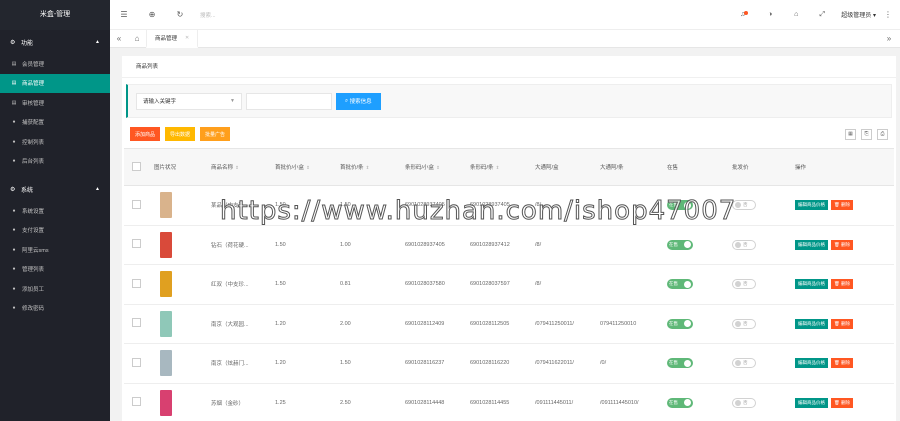  I want to click on sidebar-item-aliyun-sms: ● 阿里云sms, so click(55, 250).